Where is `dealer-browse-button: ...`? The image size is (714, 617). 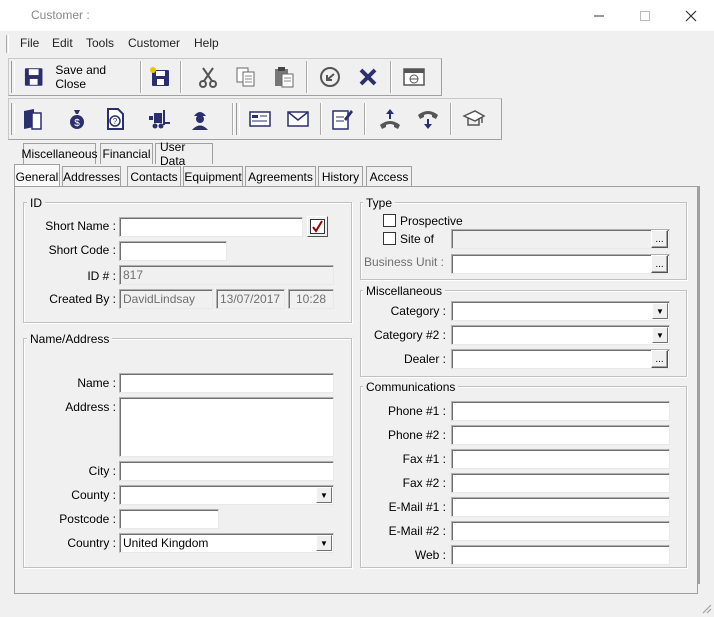 dealer-browse-button: ... is located at coordinates (659, 359).